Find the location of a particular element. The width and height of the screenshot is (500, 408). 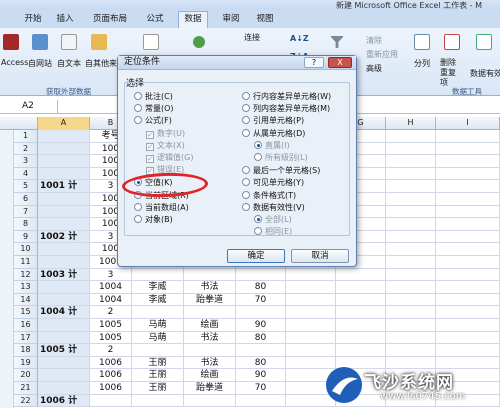

option-logicals: ✓ 逻辑值(G) is located at coordinates (169, 158).